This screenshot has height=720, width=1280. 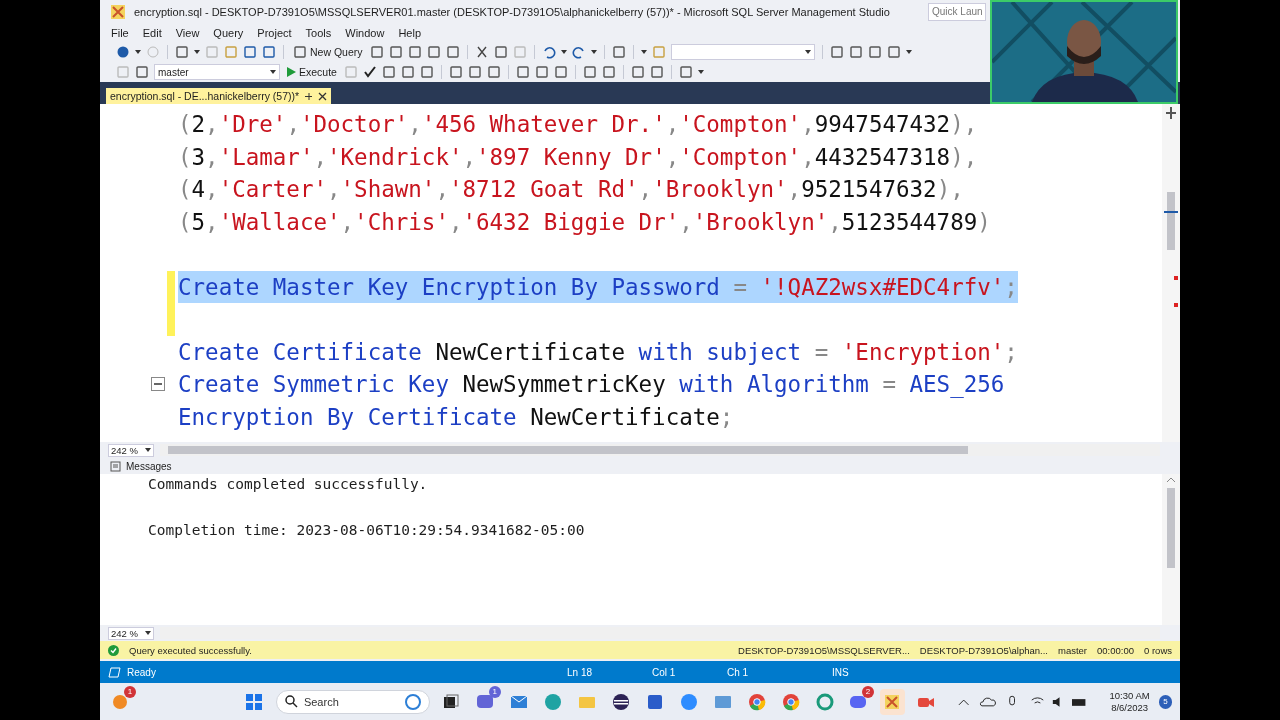 I want to click on elapsed-time: 00:00:00, so click(x=1115, y=650).